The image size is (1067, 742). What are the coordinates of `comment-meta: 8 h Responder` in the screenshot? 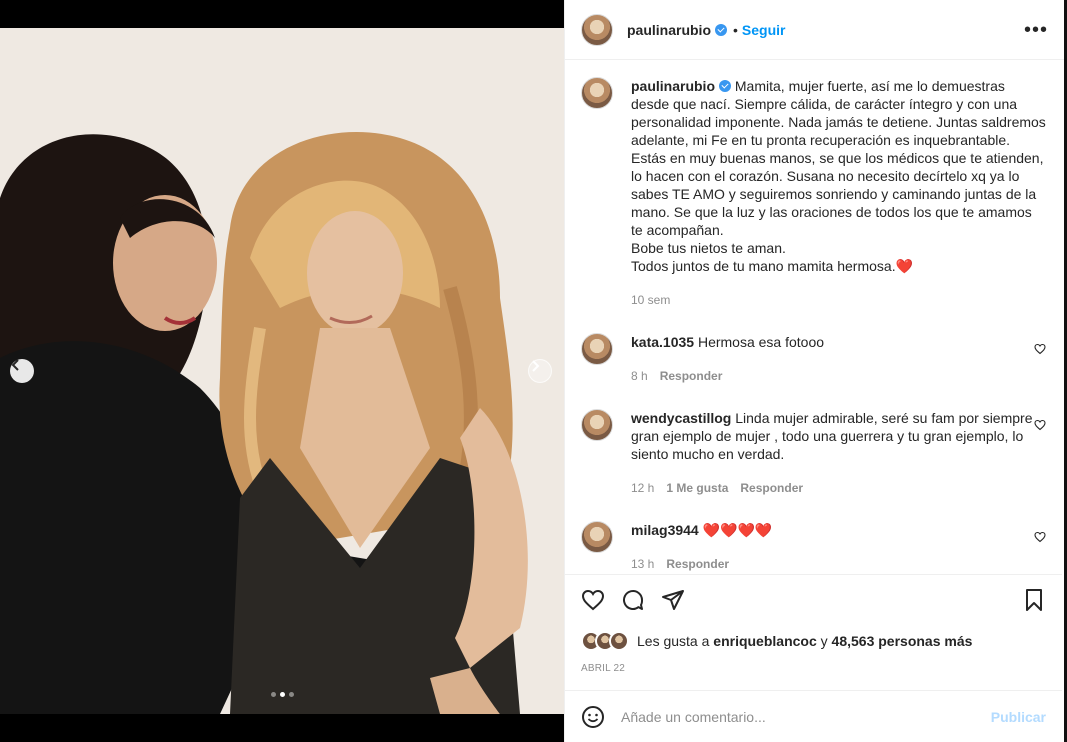 It's located at (838, 376).